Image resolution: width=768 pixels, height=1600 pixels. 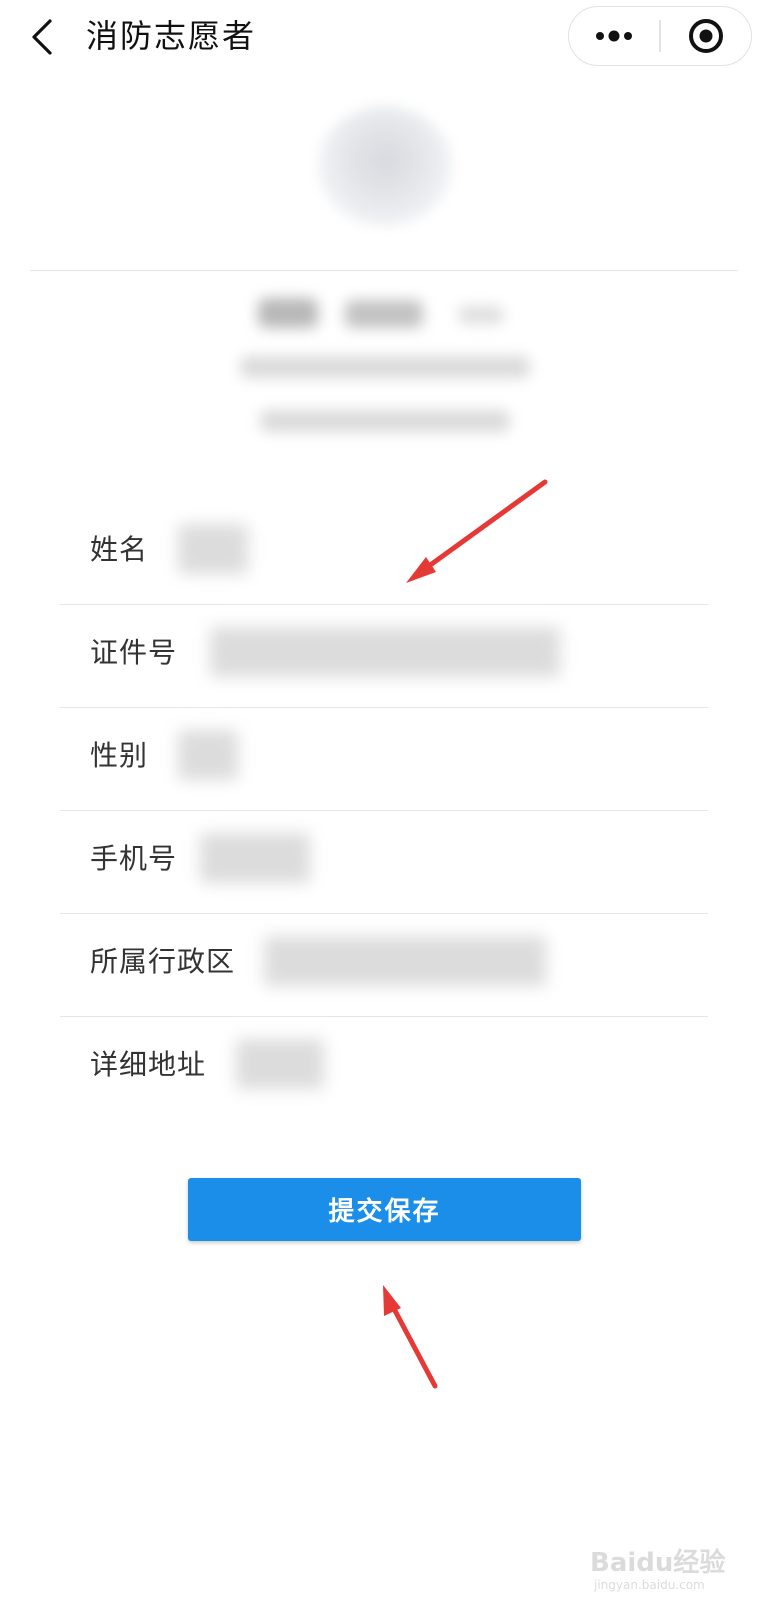 I want to click on gender-label: 性别, so click(x=119, y=755).